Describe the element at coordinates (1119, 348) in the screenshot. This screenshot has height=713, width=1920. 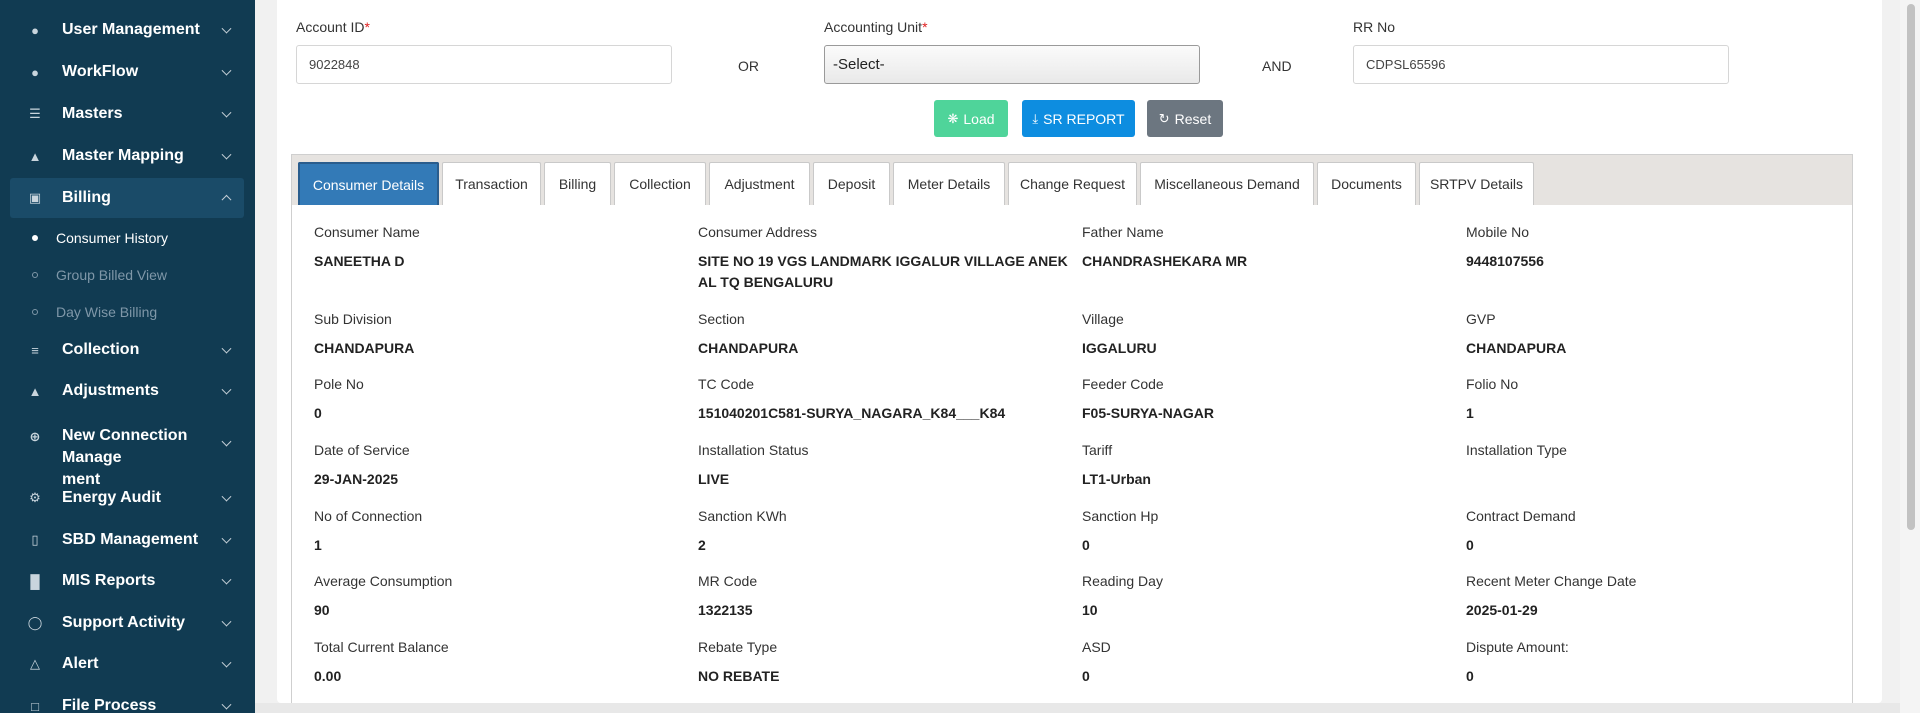
I see `detail-value: IGGALURU` at that location.